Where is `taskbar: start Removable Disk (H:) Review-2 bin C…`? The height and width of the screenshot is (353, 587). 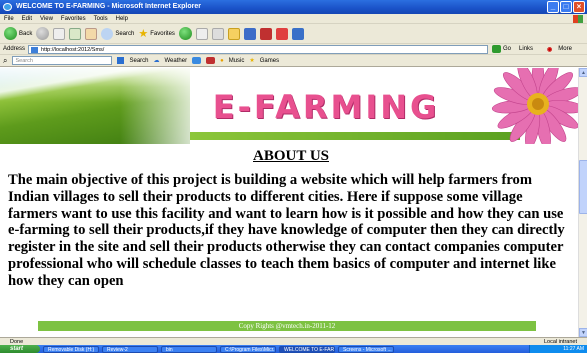 taskbar: start Removable Disk (H:) Review-2 bin C… is located at coordinates (293, 349).